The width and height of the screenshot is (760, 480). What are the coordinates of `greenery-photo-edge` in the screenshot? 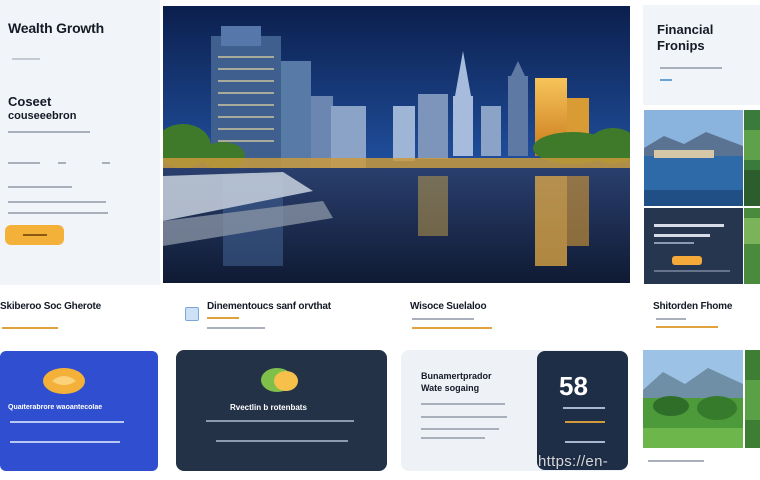 It's located at (752, 246).